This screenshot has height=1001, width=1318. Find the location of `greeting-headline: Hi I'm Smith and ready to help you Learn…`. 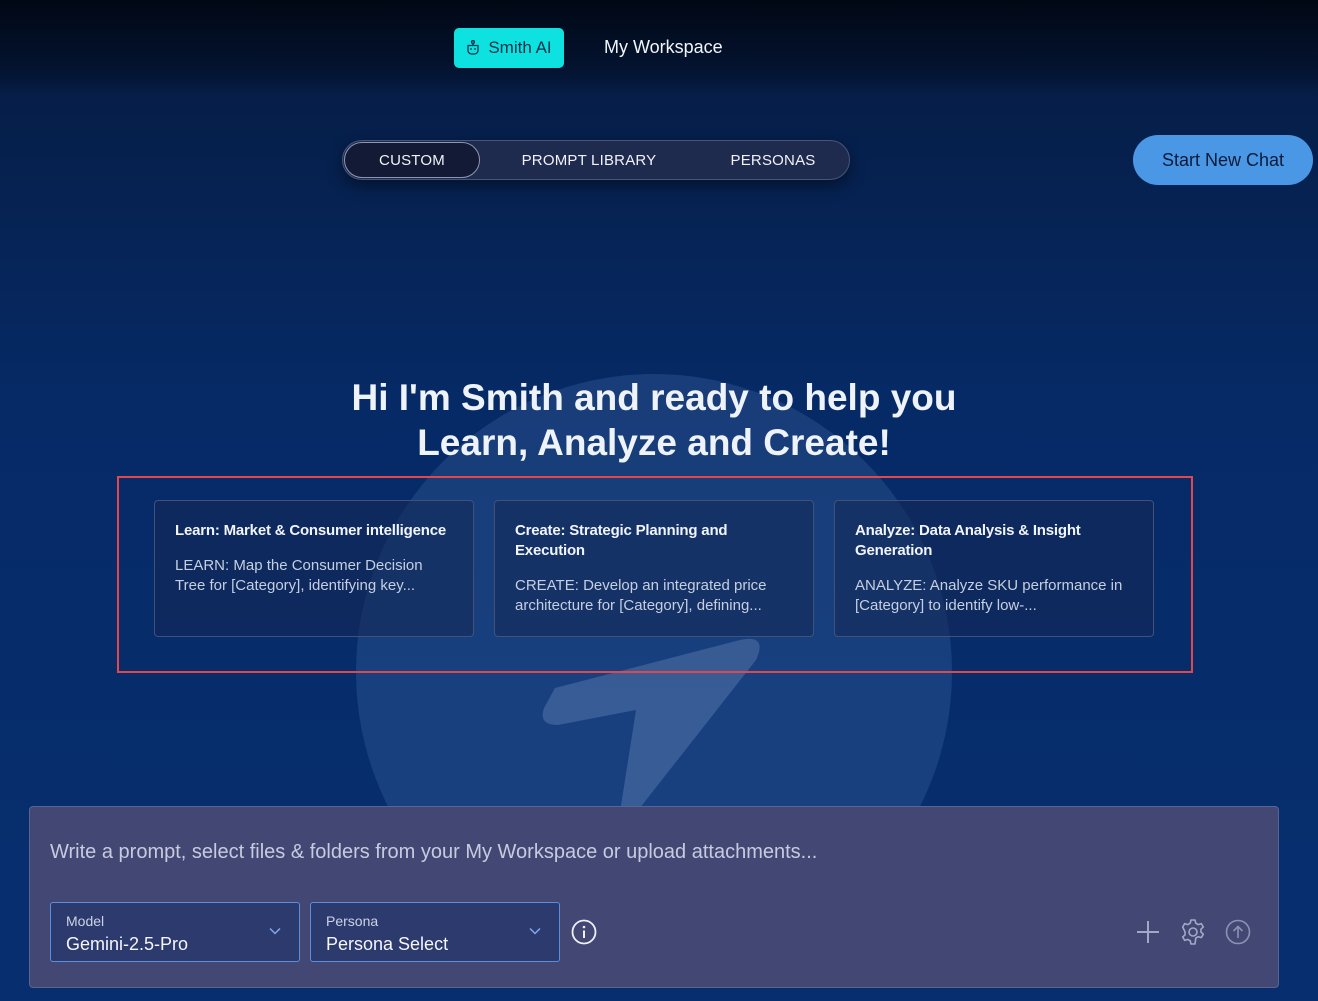

greeting-headline: Hi I'm Smith and ready to help you Learn… is located at coordinates (654, 420).